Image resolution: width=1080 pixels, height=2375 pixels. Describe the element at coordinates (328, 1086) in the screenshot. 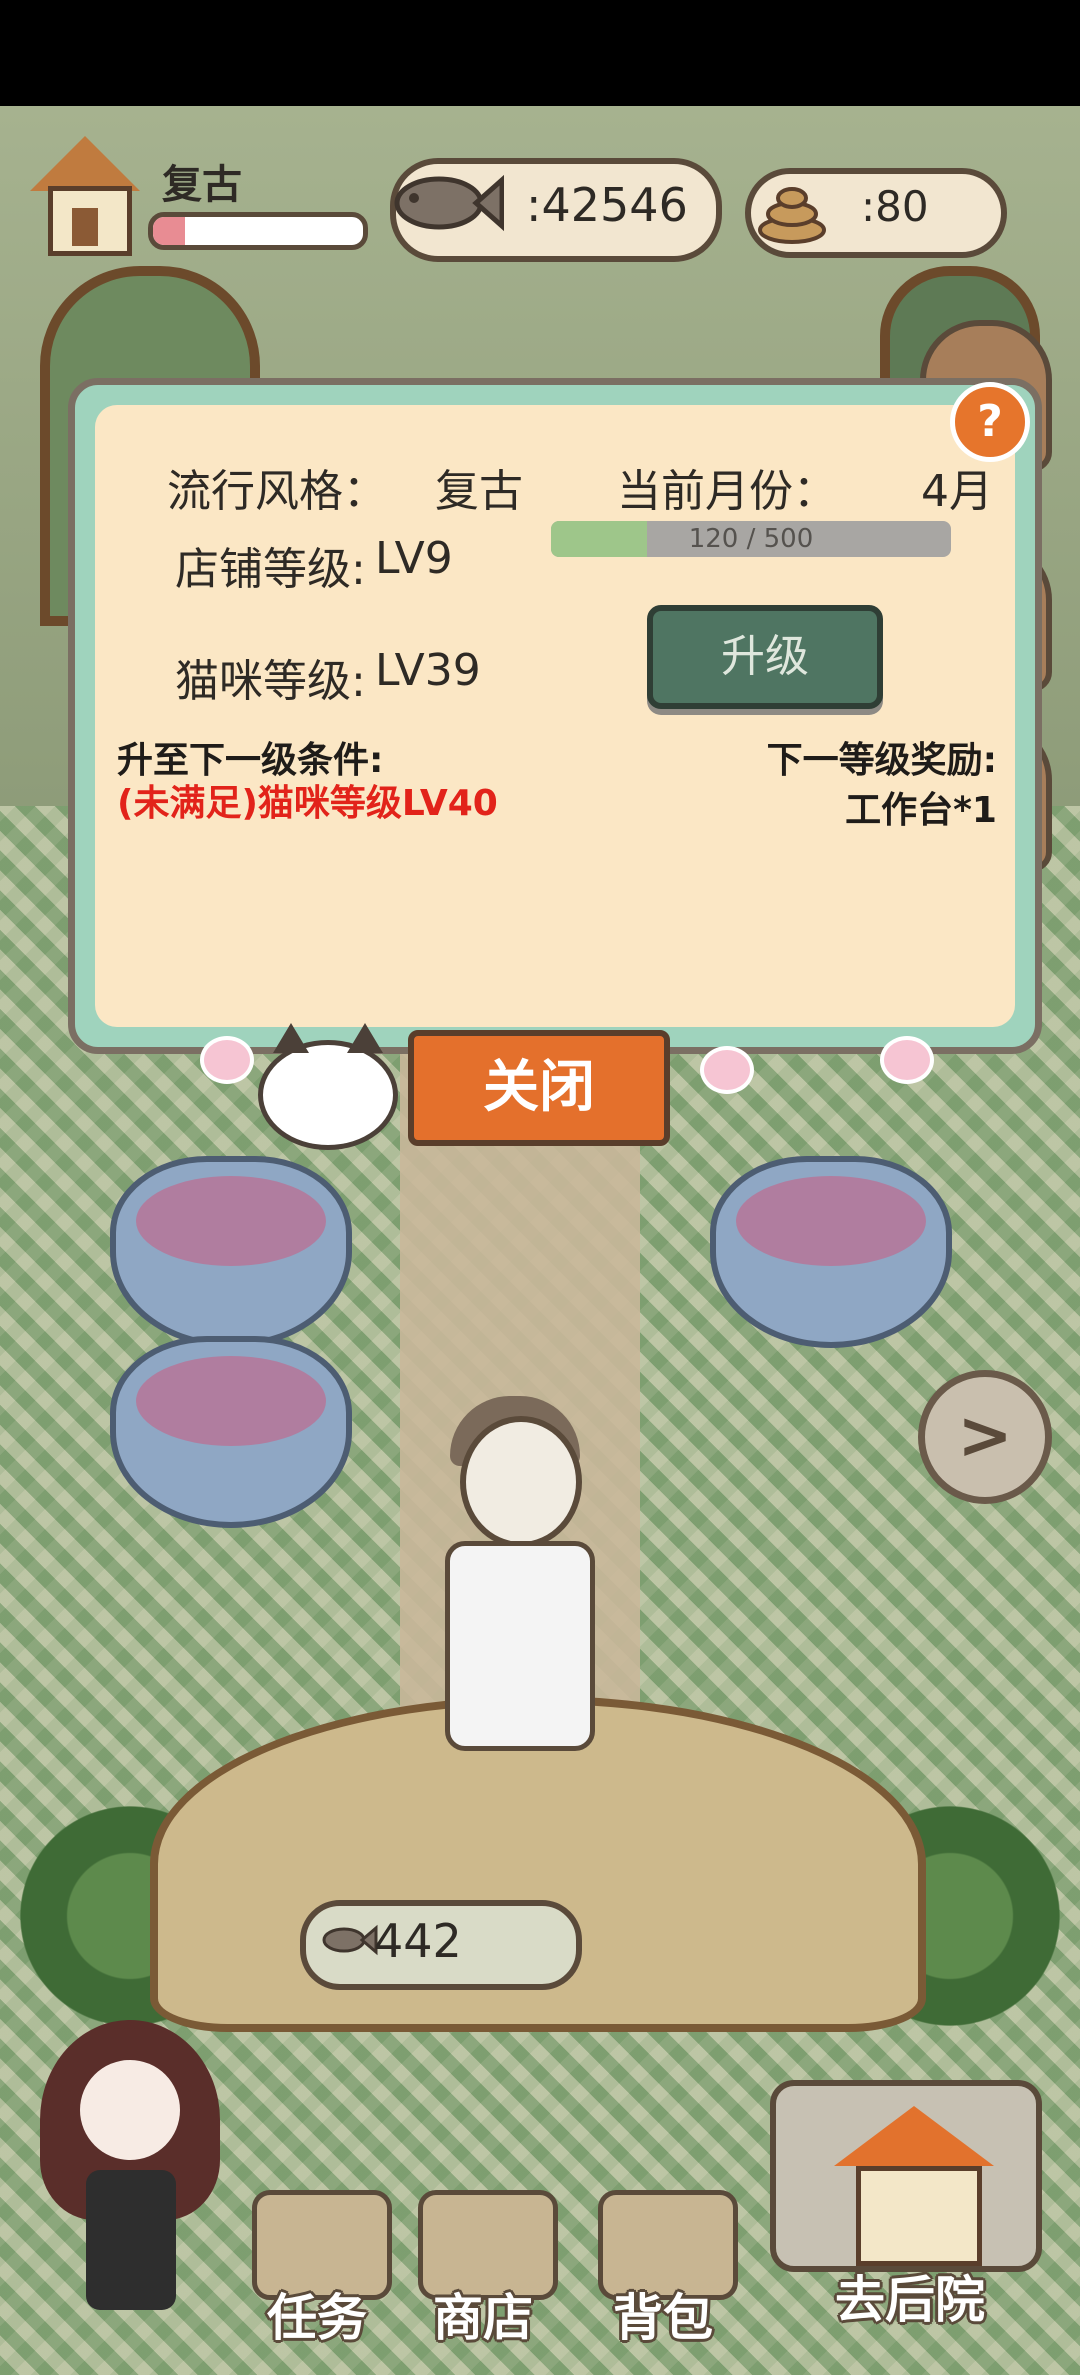

I see `cat-face-decoration` at that location.